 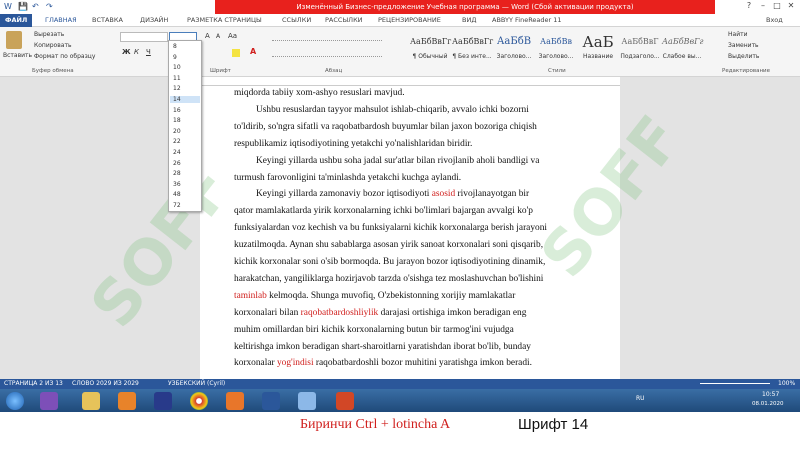 I want to click on format-painter-button: Формат по образцу, so click(x=64, y=56).